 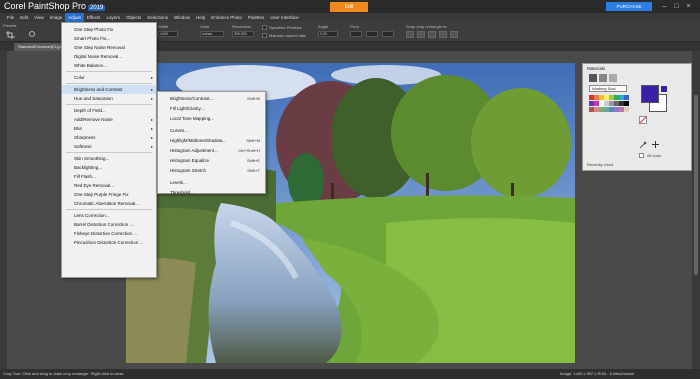 I want to click on adjust-item-one-step-photo-fix: One Step Photo Fix, so click(x=109, y=29).